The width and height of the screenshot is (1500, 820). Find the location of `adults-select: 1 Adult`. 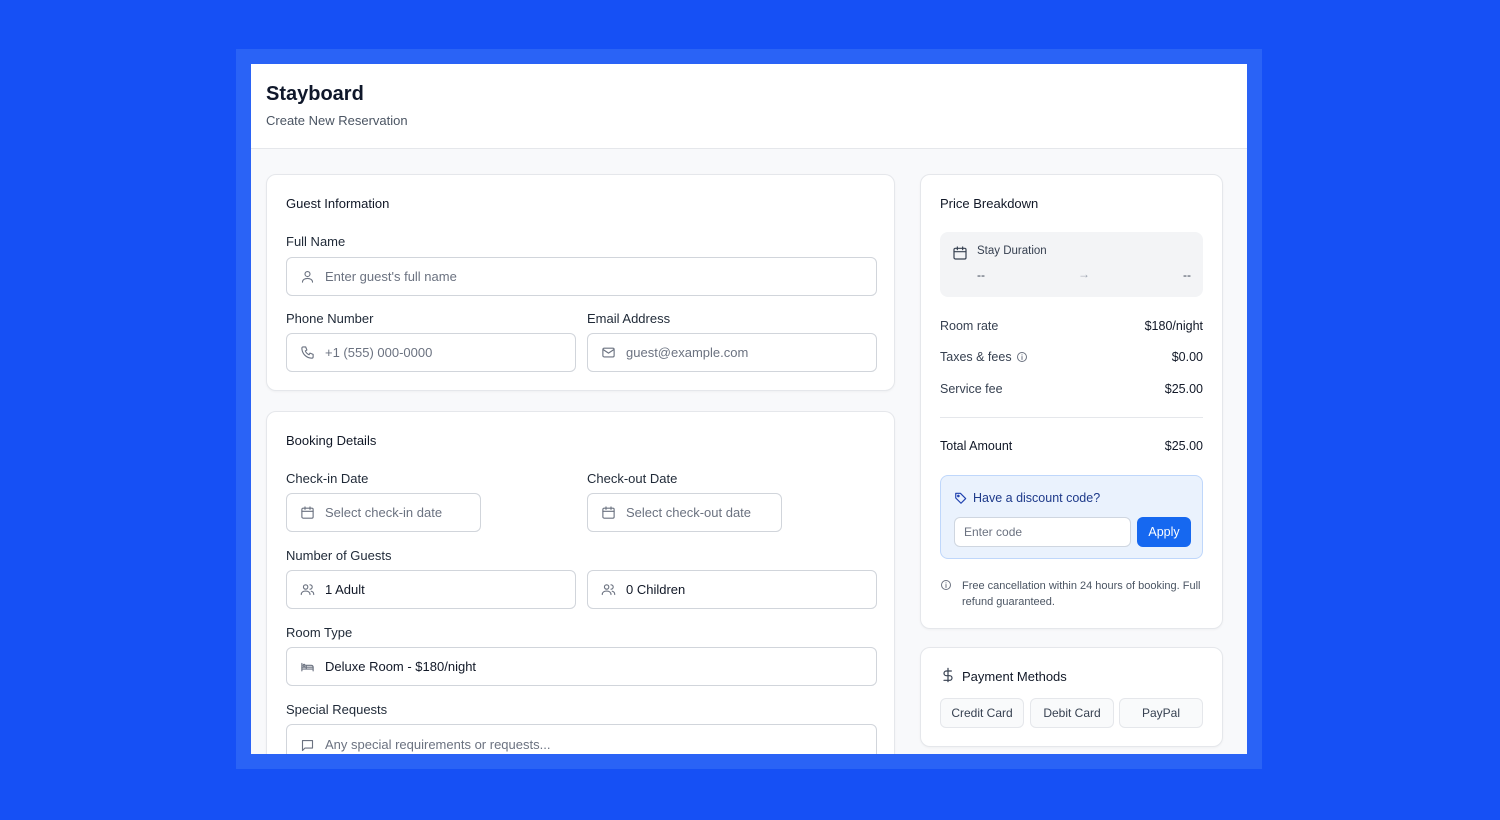

adults-select: 1 Adult is located at coordinates (431, 589).